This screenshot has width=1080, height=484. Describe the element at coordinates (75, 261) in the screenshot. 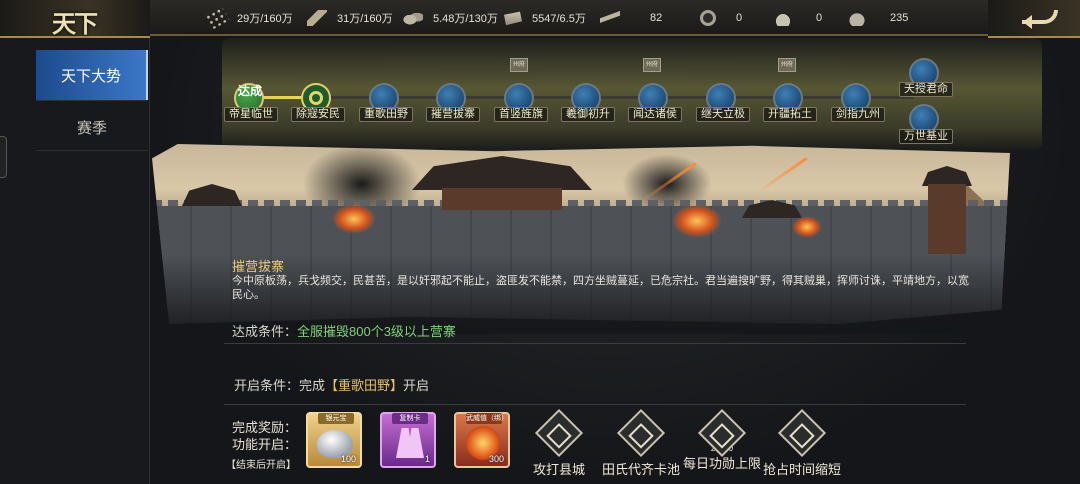

I see `sidebar: 天下大势 赛季` at that location.